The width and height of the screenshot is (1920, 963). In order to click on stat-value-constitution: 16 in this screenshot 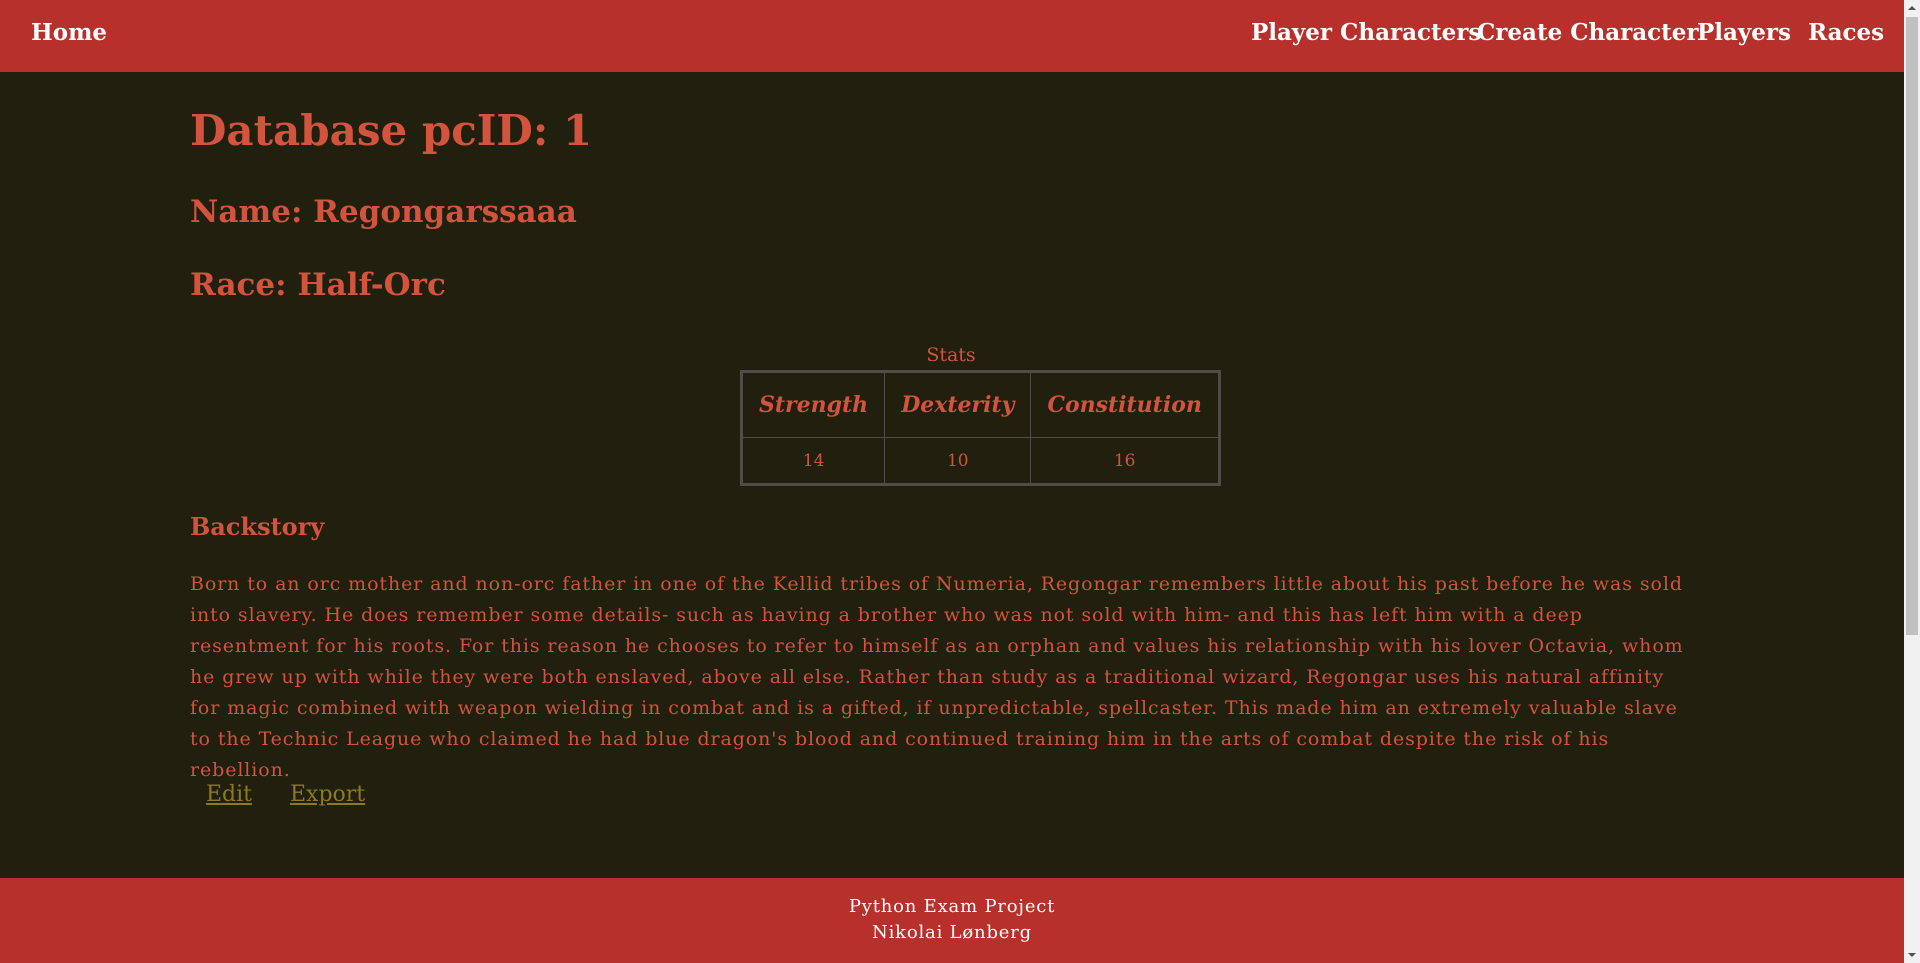, I will do `click(1125, 461)`.